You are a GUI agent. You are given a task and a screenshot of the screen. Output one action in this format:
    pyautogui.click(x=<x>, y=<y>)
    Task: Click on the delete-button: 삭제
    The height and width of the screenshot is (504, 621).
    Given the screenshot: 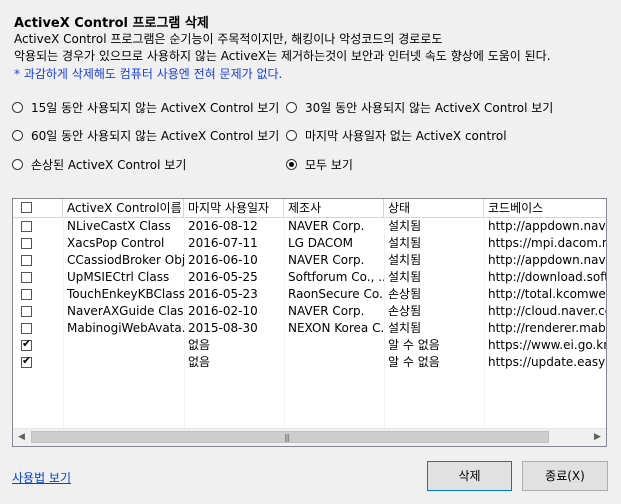 What is the action you would take?
    pyautogui.click(x=469, y=476)
    